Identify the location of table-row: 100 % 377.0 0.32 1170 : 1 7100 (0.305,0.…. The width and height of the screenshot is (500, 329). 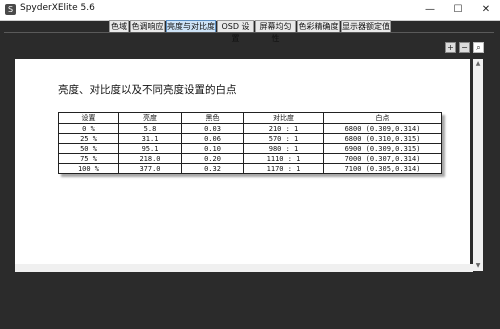
(250, 168).